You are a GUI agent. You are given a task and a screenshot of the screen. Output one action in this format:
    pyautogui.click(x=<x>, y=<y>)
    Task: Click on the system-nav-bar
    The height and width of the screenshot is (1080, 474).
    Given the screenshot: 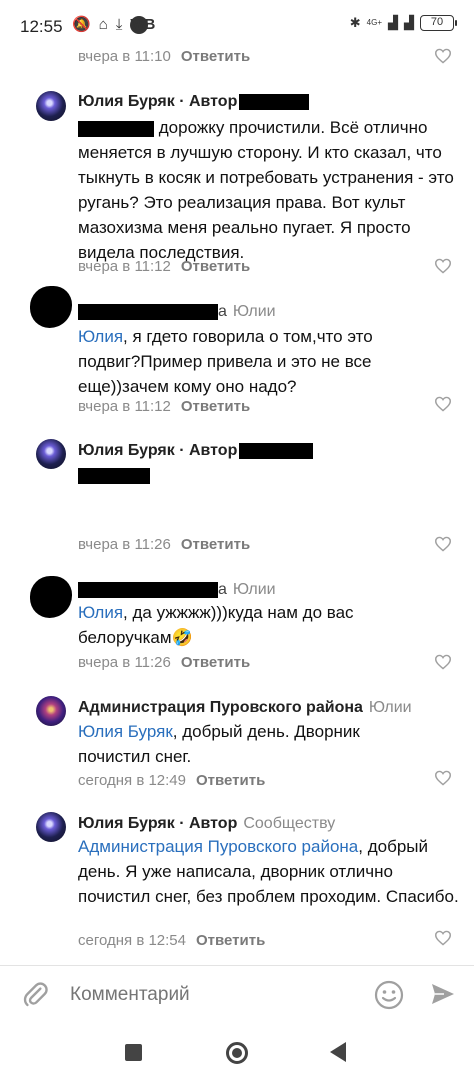 What is the action you would take?
    pyautogui.click(x=237, y=1052)
    